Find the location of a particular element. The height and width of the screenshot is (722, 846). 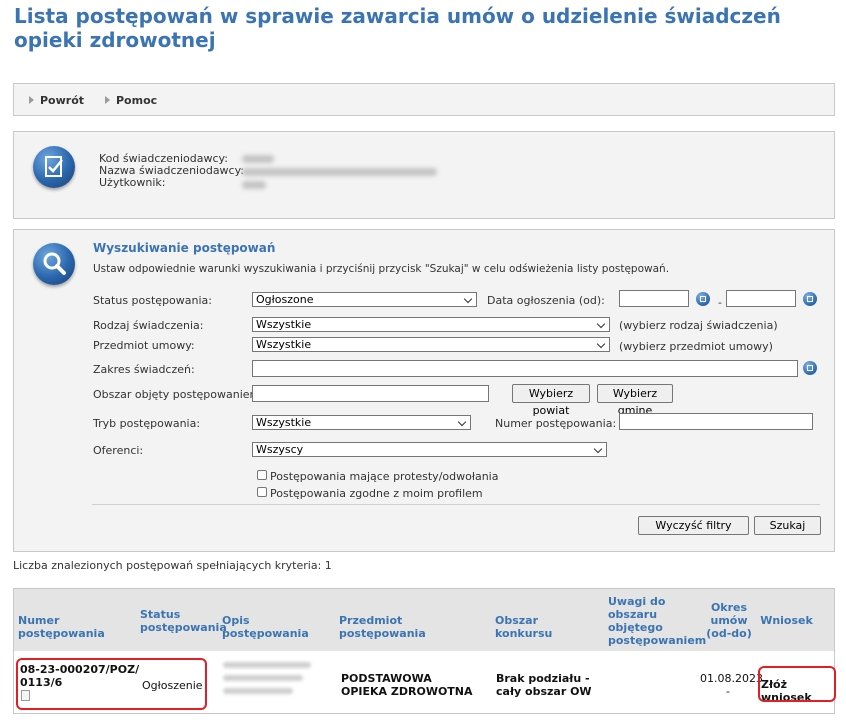

row-area: Brak podziału - cały obszar OW is located at coordinates (544, 685).